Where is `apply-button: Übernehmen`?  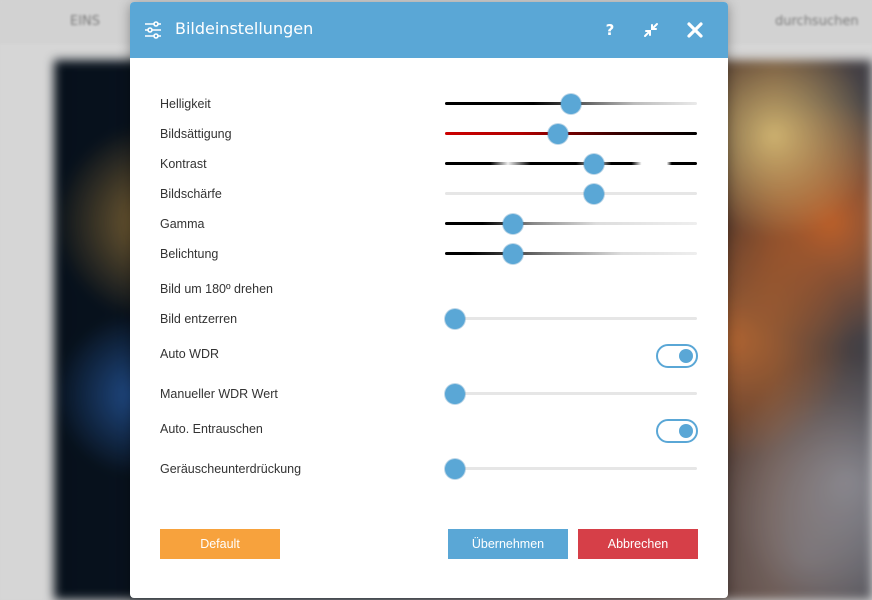 apply-button: Übernehmen is located at coordinates (508, 544).